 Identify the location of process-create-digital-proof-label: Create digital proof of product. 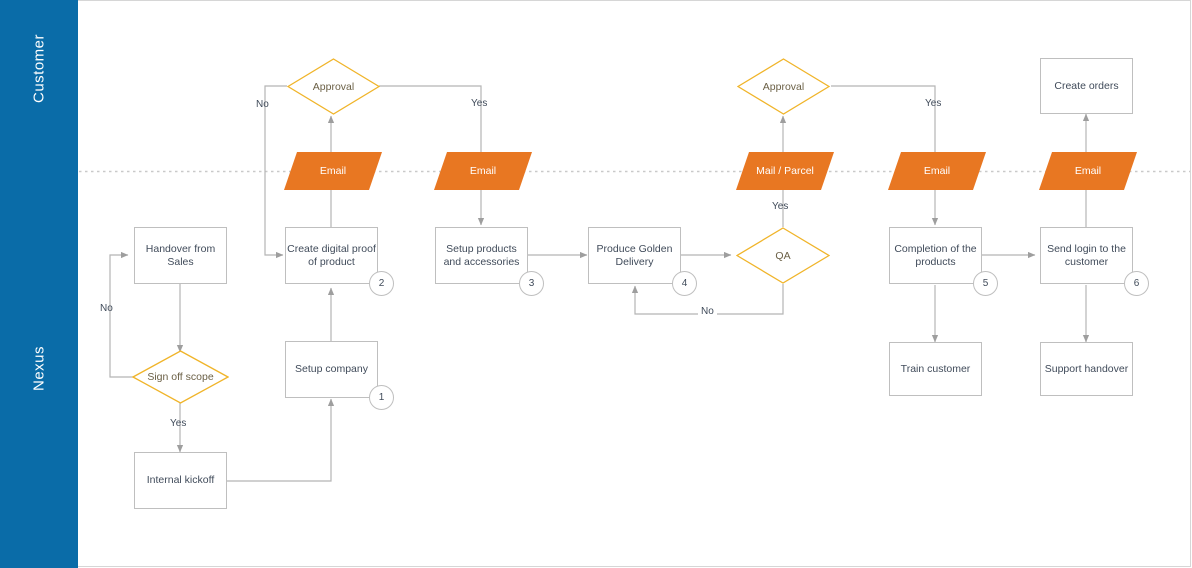
(331, 255).